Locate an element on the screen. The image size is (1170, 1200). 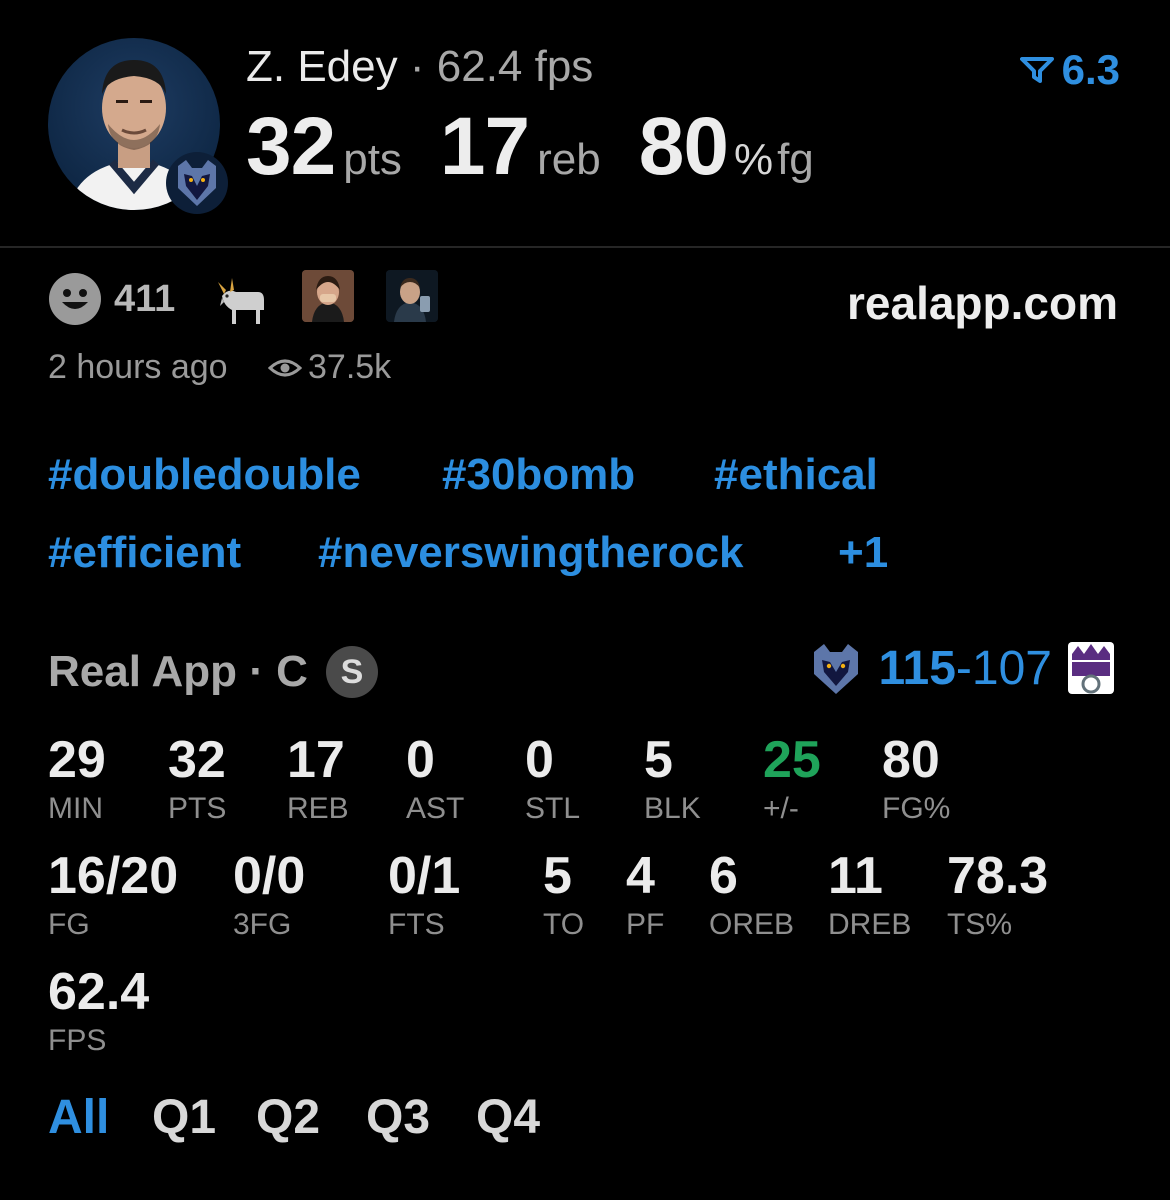
headline-reb-unit: reb is located at coordinates (569, 159).